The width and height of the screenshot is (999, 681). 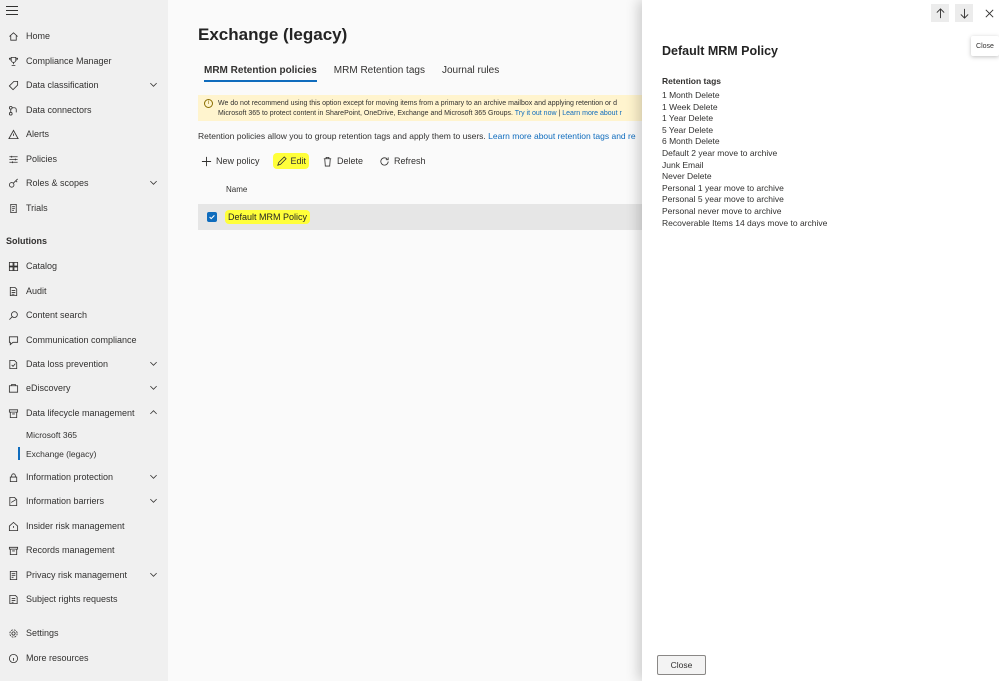 I want to click on sidebar-item-ediscovery: eDiscovery, so click(x=84, y=388).